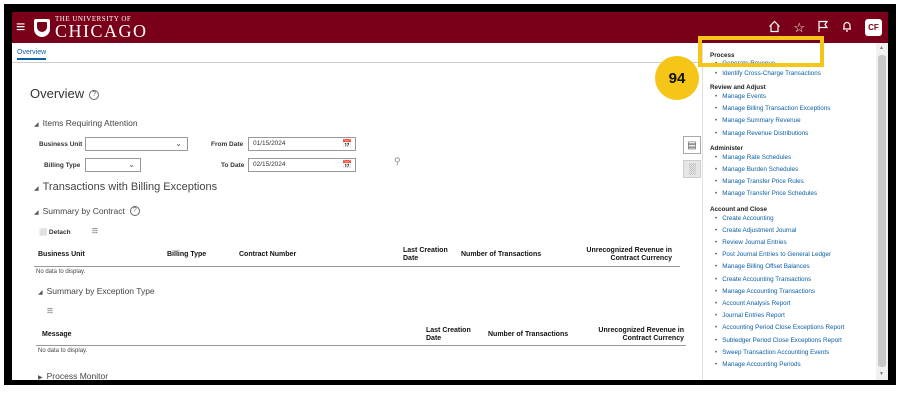 This screenshot has height=395, width=900. I want to click on logo-big-text: CHICAGO, so click(101, 30).